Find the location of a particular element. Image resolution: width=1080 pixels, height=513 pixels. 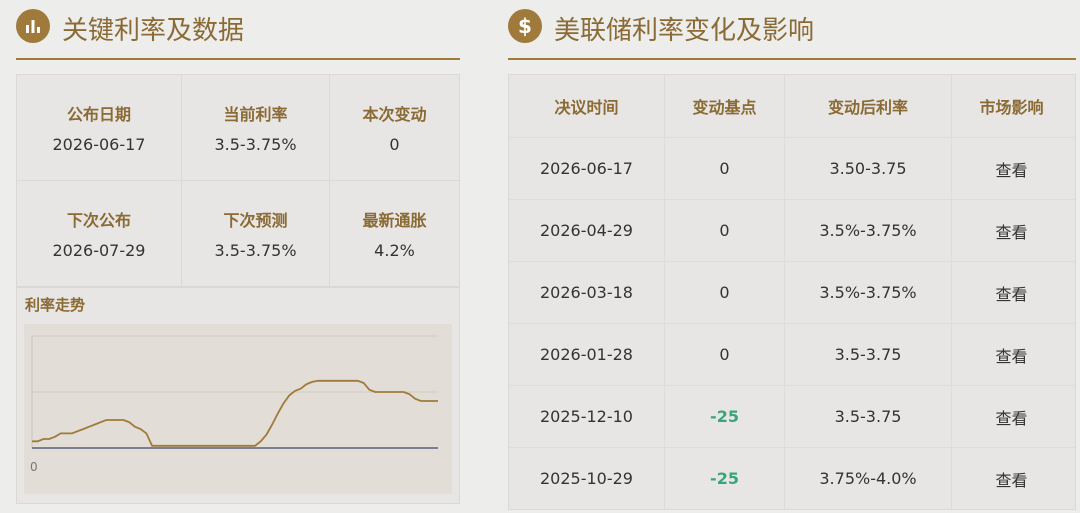

fed-rate-title: 美联储利率变化及影响 is located at coordinates (684, 31).